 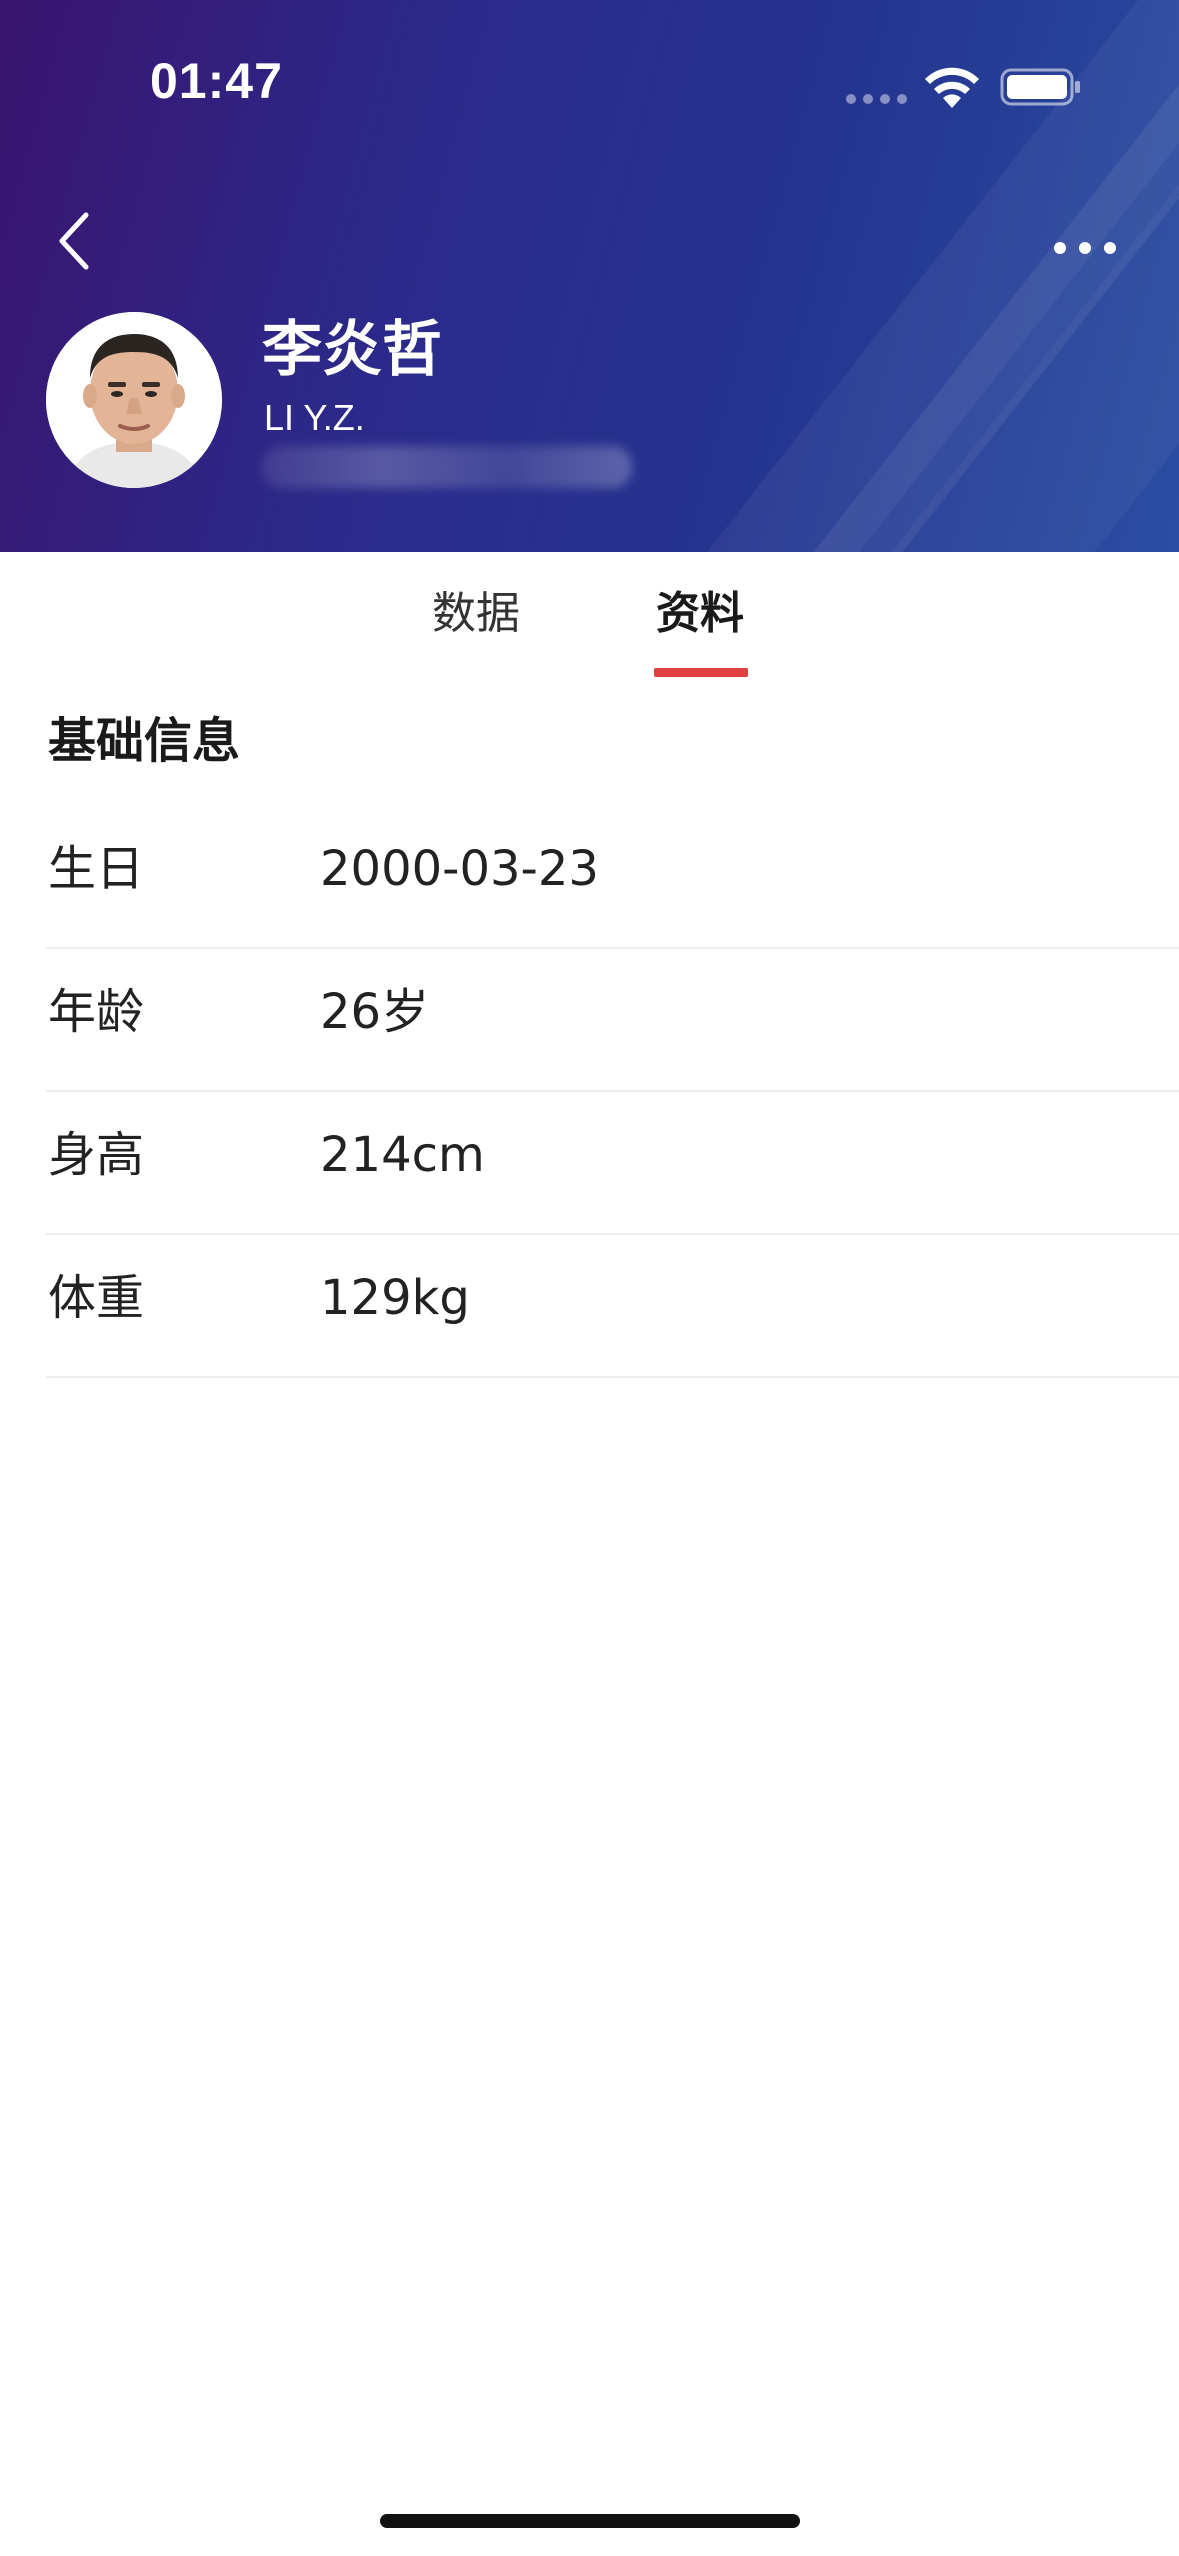 What do you see at coordinates (375, 1012) in the screenshot?
I see `info-value: 26岁` at bounding box center [375, 1012].